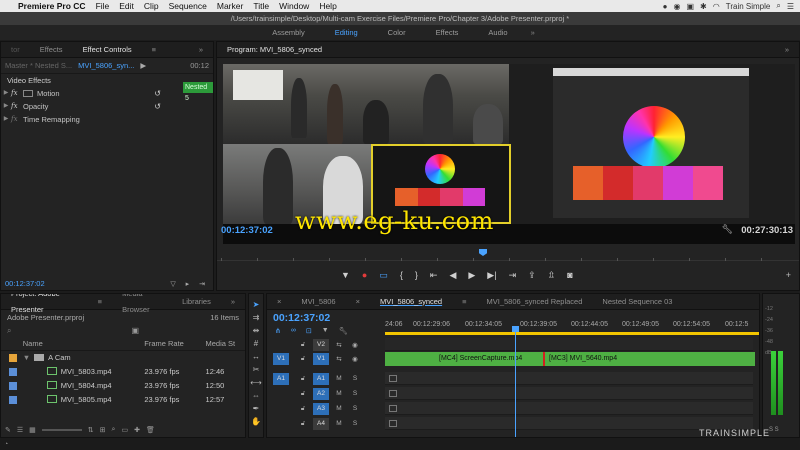 Image resolution: width=800 pixels, height=450 pixels. Describe the element at coordinates (515, 383) in the screenshot. I see `timeline-playhead` at that location.